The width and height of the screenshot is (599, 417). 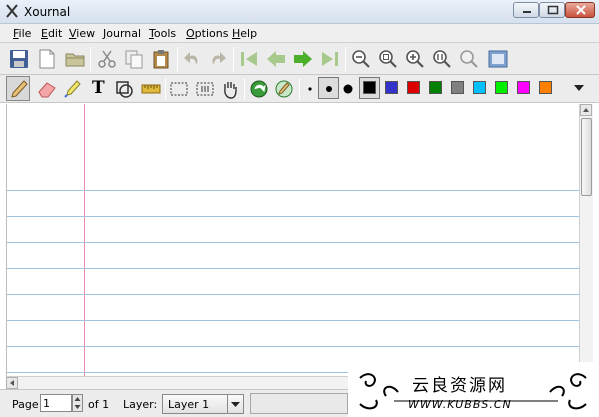 I want to click on shape-recognizer-icon, so click(x=125, y=89).